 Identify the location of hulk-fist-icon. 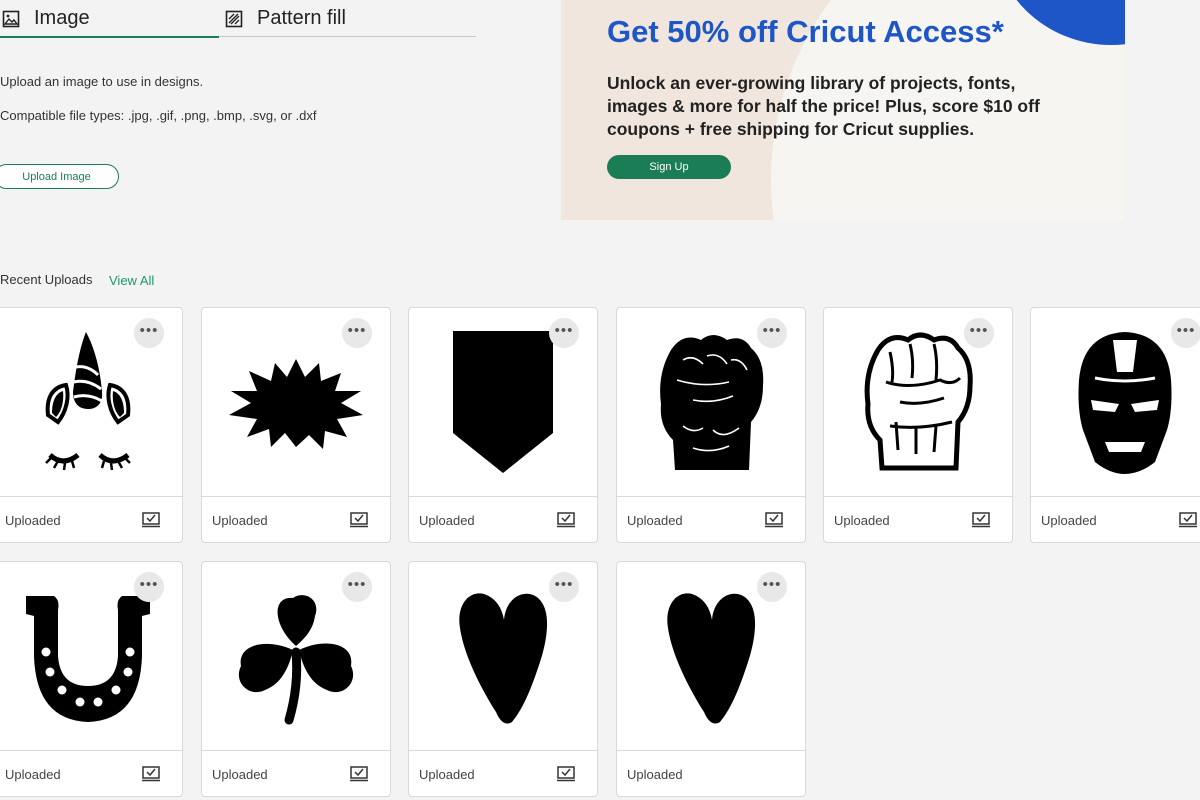
(712, 402).